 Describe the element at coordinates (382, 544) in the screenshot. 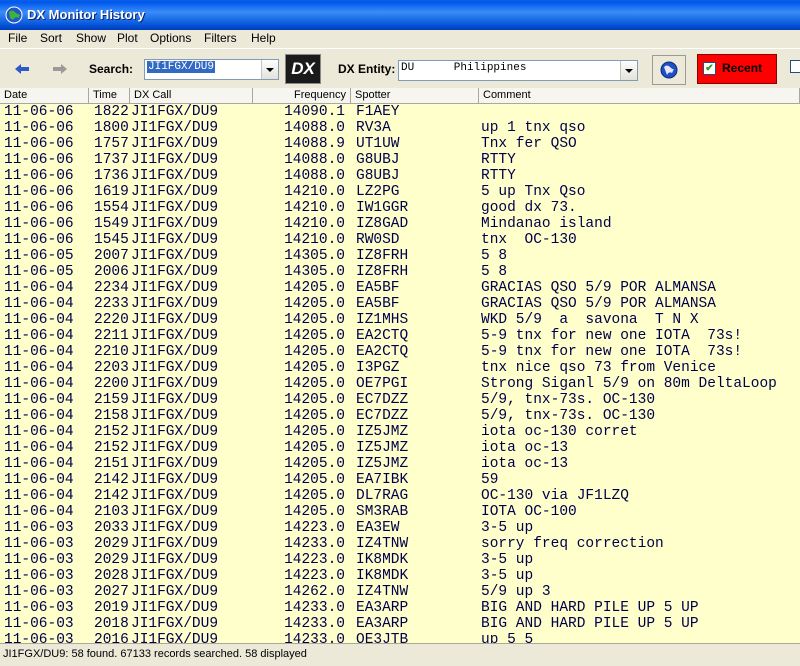

I see `cell-spotter: IZ4TNW` at that location.